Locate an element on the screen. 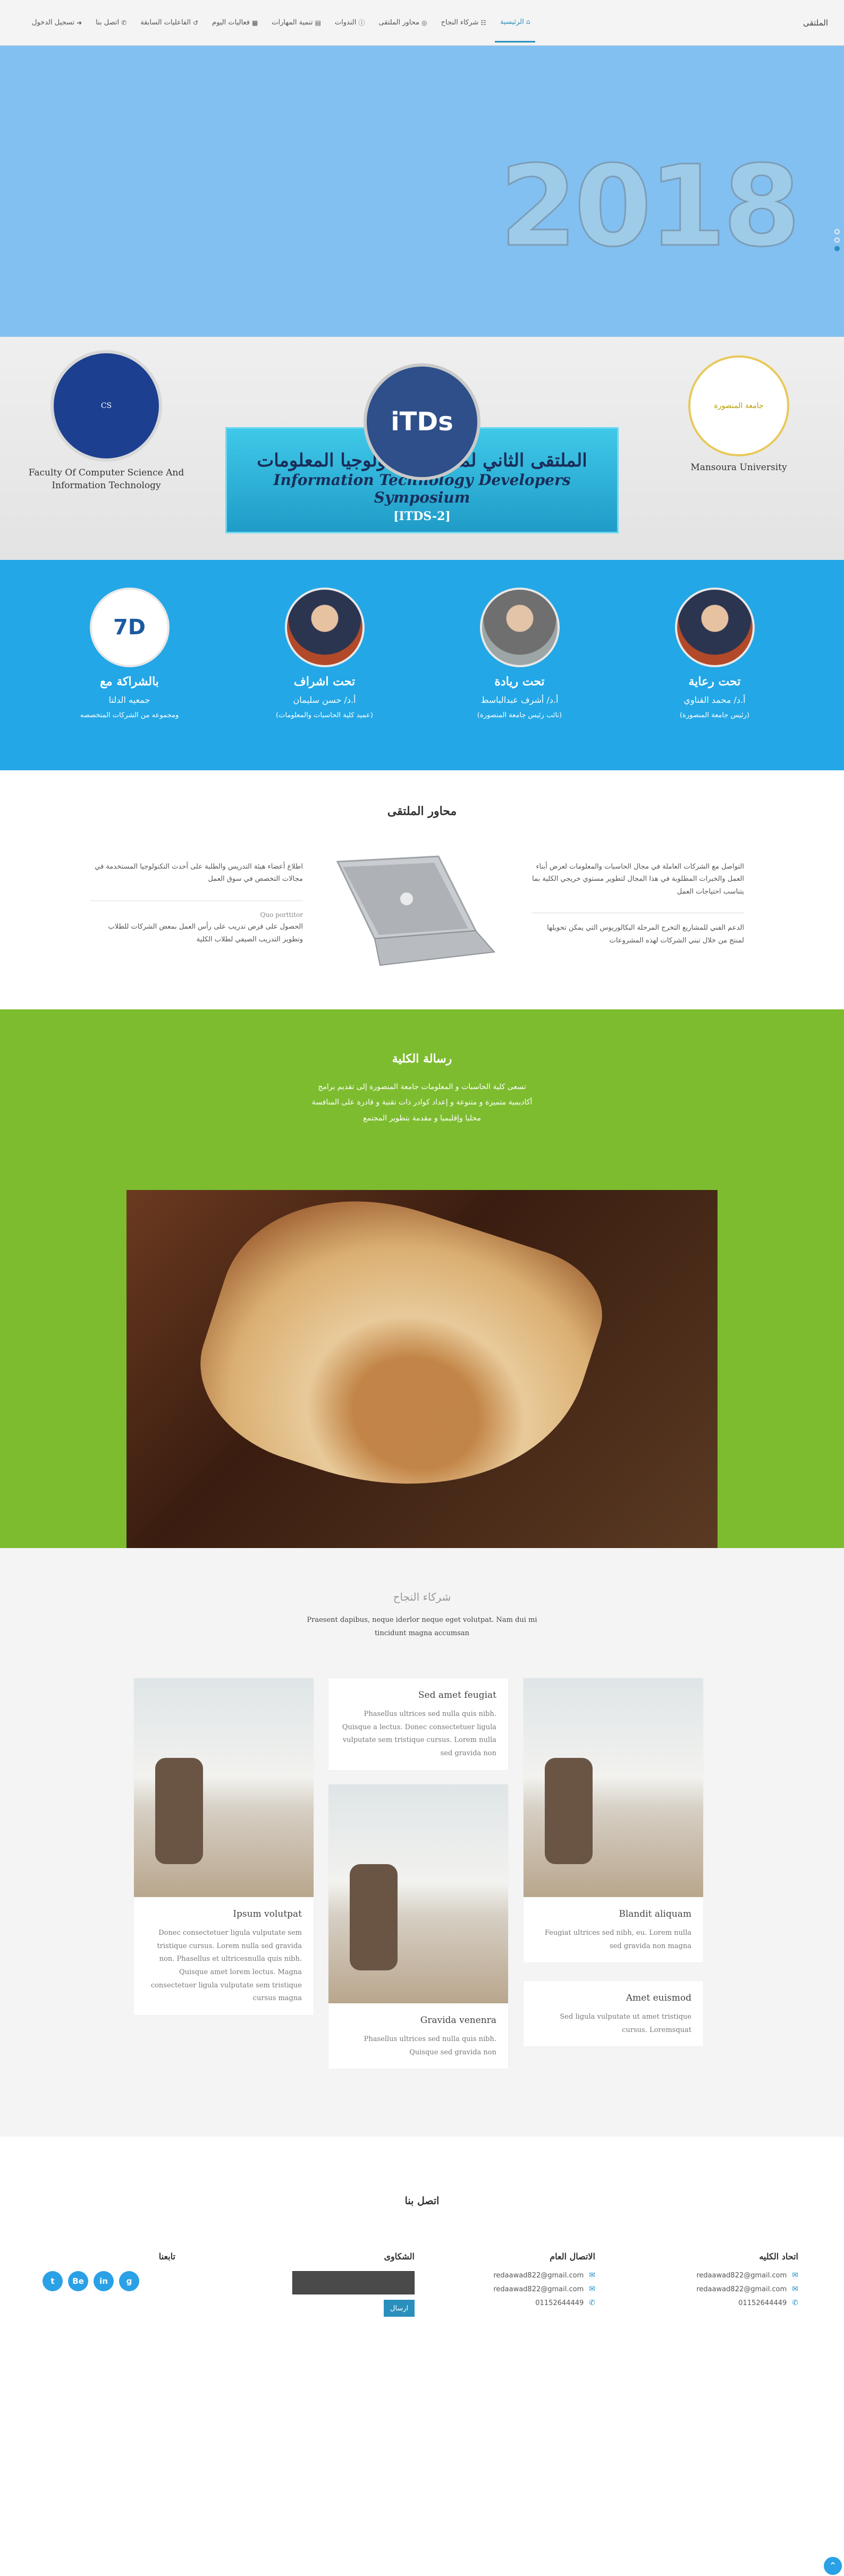 Image resolution: width=844 pixels, height=2576 pixels. complaint-input is located at coordinates (353, 2282).